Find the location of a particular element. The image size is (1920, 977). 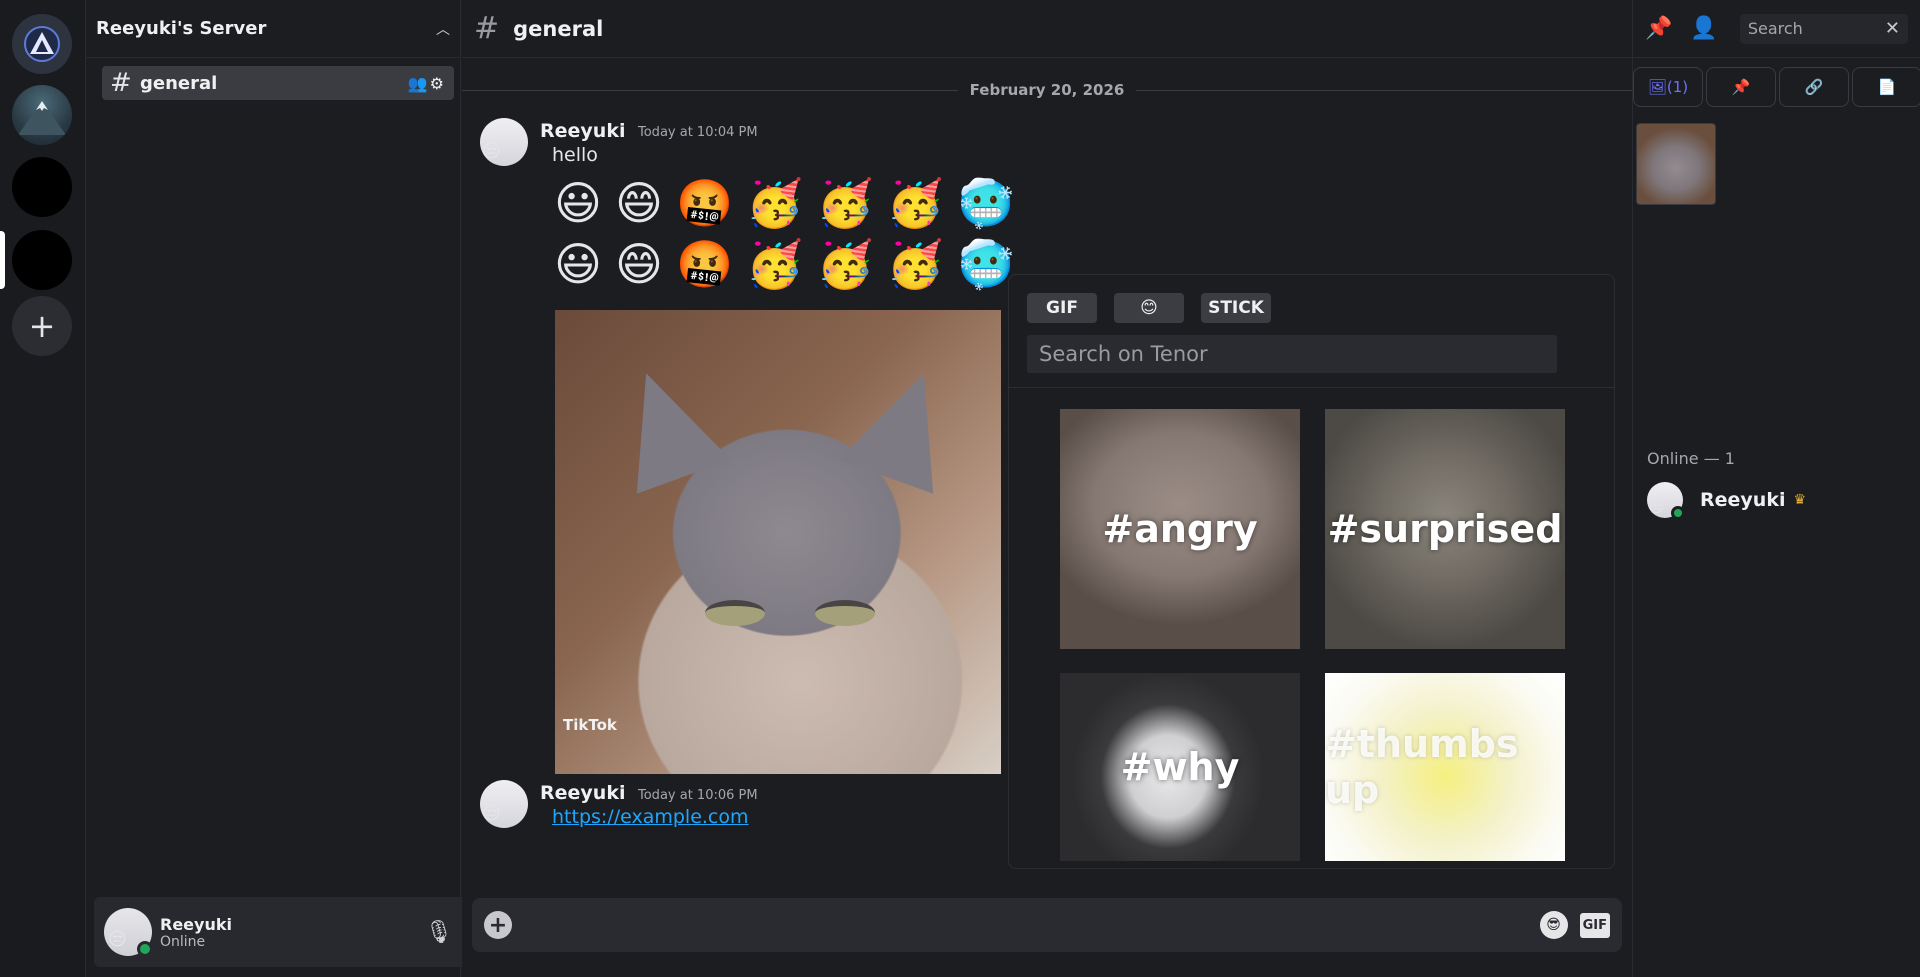

gif-tile-angry: #angry is located at coordinates (1180, 529).